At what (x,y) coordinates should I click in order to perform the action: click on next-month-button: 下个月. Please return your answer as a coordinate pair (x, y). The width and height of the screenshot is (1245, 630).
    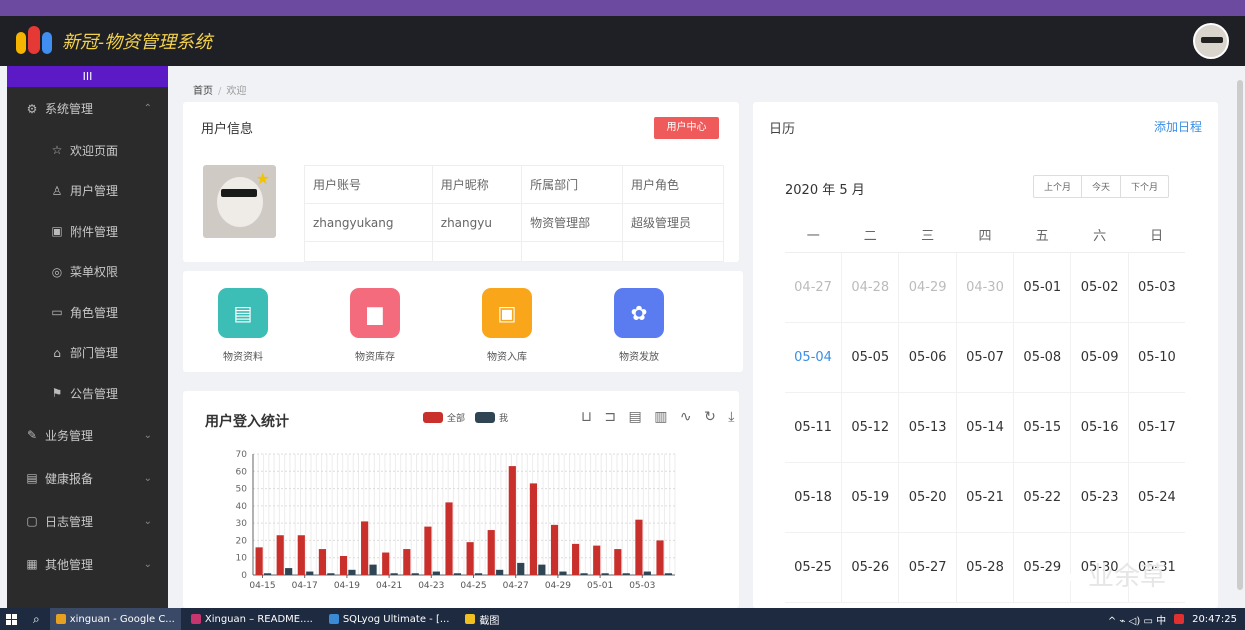
    Looking at the image, I should click on (1144, 186).